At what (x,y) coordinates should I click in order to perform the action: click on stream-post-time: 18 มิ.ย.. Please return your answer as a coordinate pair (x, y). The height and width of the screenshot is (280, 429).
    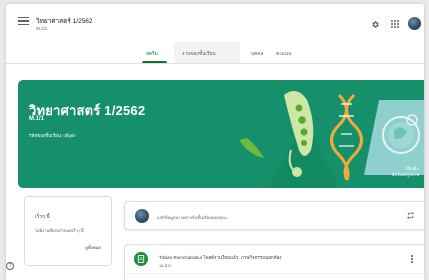
    Looking at the image, I should click on (165, 265).